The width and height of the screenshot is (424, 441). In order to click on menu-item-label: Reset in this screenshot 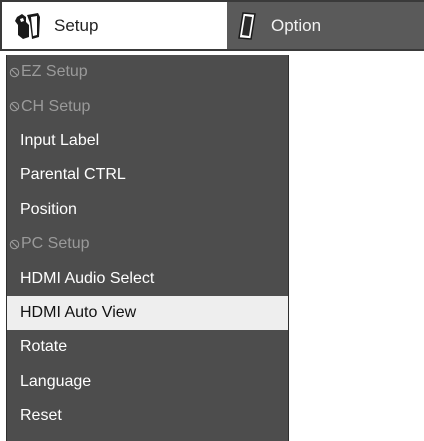, I will do `click(41, 416)`.